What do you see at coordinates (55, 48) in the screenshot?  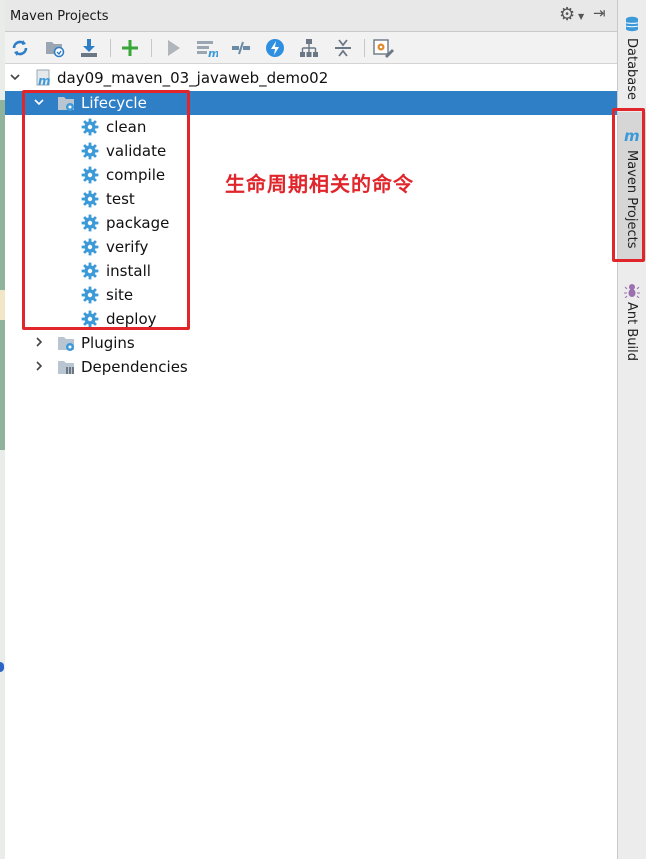 I see `folder-sync-icon` at bounding box center [55, 48].